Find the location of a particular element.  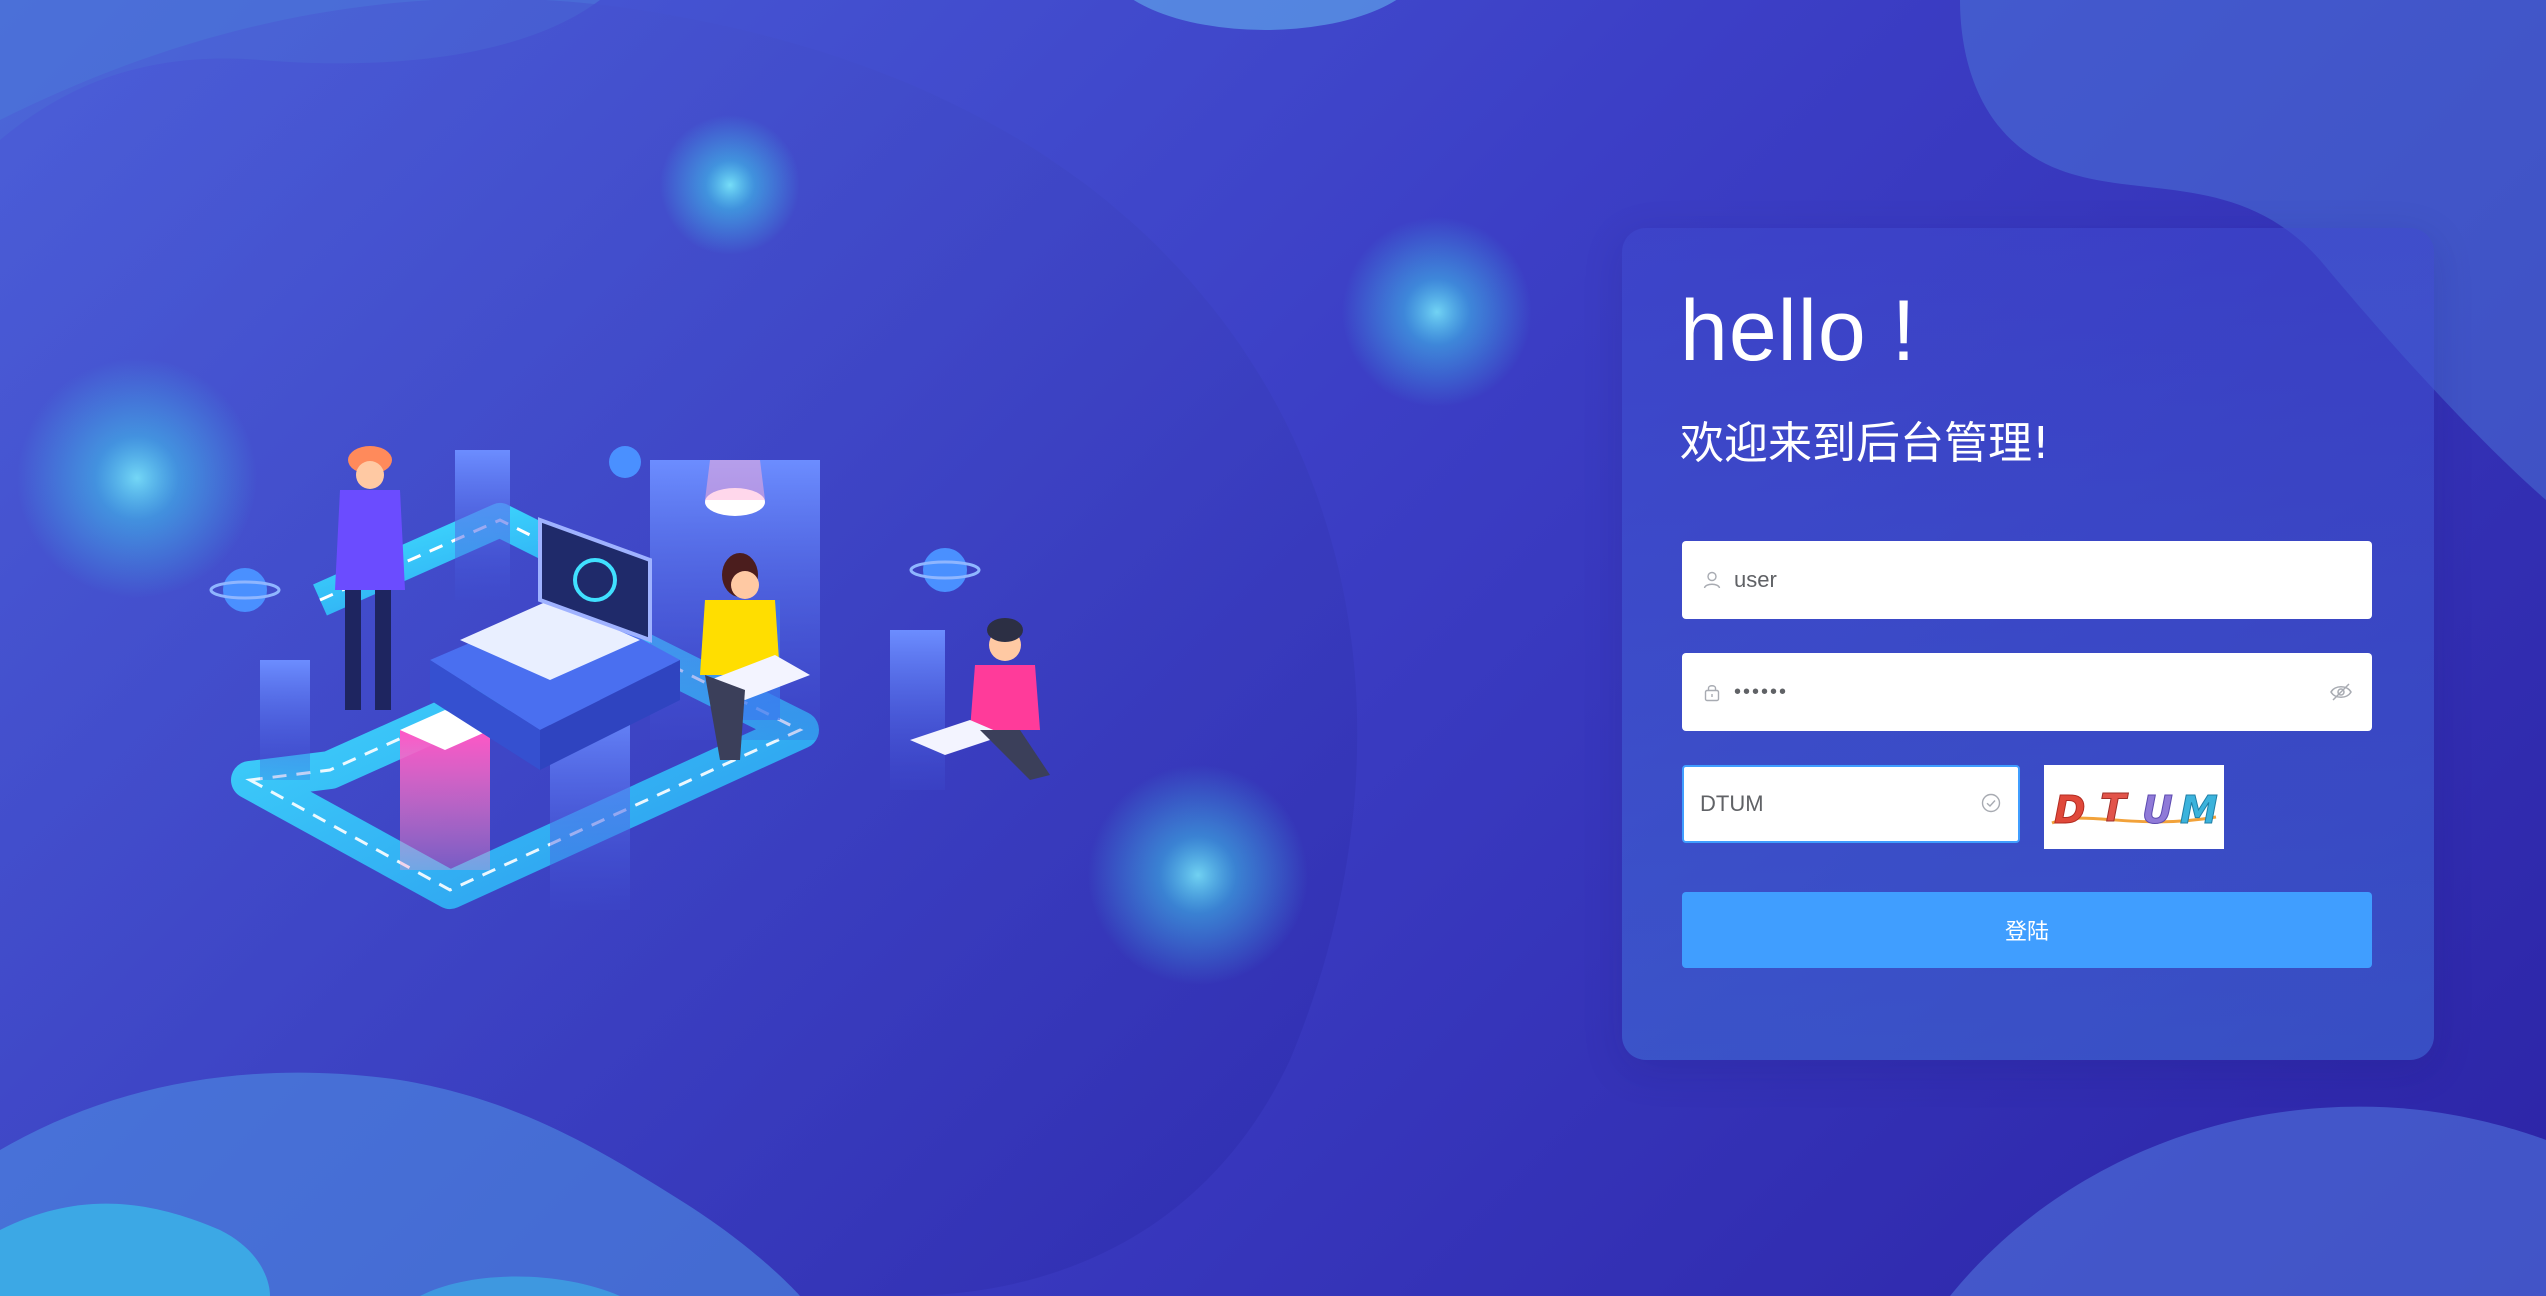

password-field: •••••• is located at coordinates (2027, 692).